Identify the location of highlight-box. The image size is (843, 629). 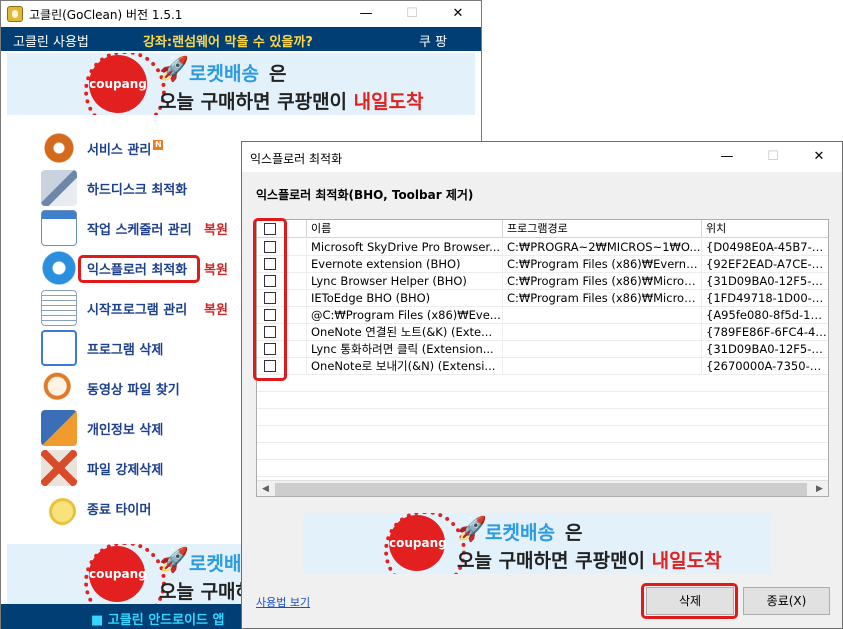
(139, 269).